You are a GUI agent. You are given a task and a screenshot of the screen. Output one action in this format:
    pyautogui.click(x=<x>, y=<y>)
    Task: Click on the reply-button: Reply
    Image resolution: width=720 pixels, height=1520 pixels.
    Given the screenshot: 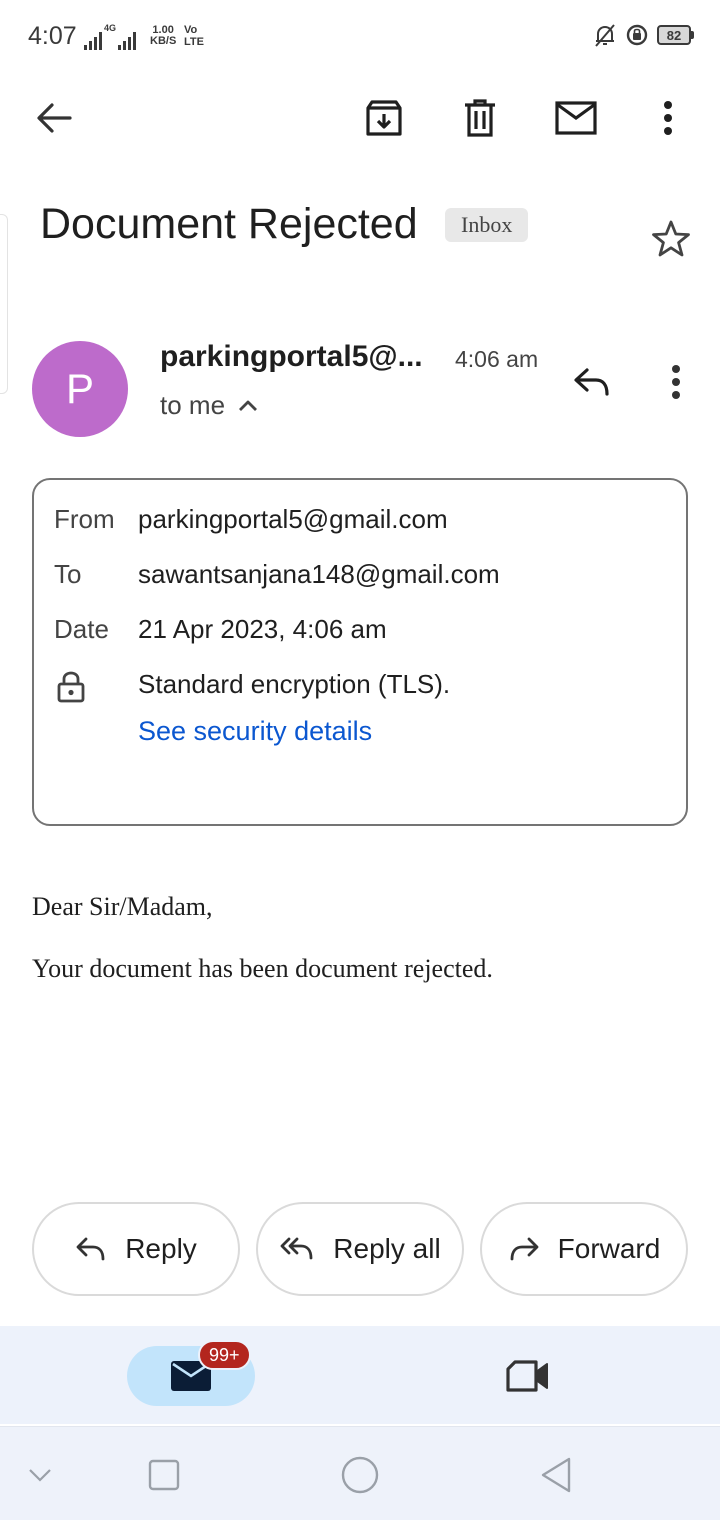 What is the action you would take?
    pyautogui.click(x=136, y=1249)
    